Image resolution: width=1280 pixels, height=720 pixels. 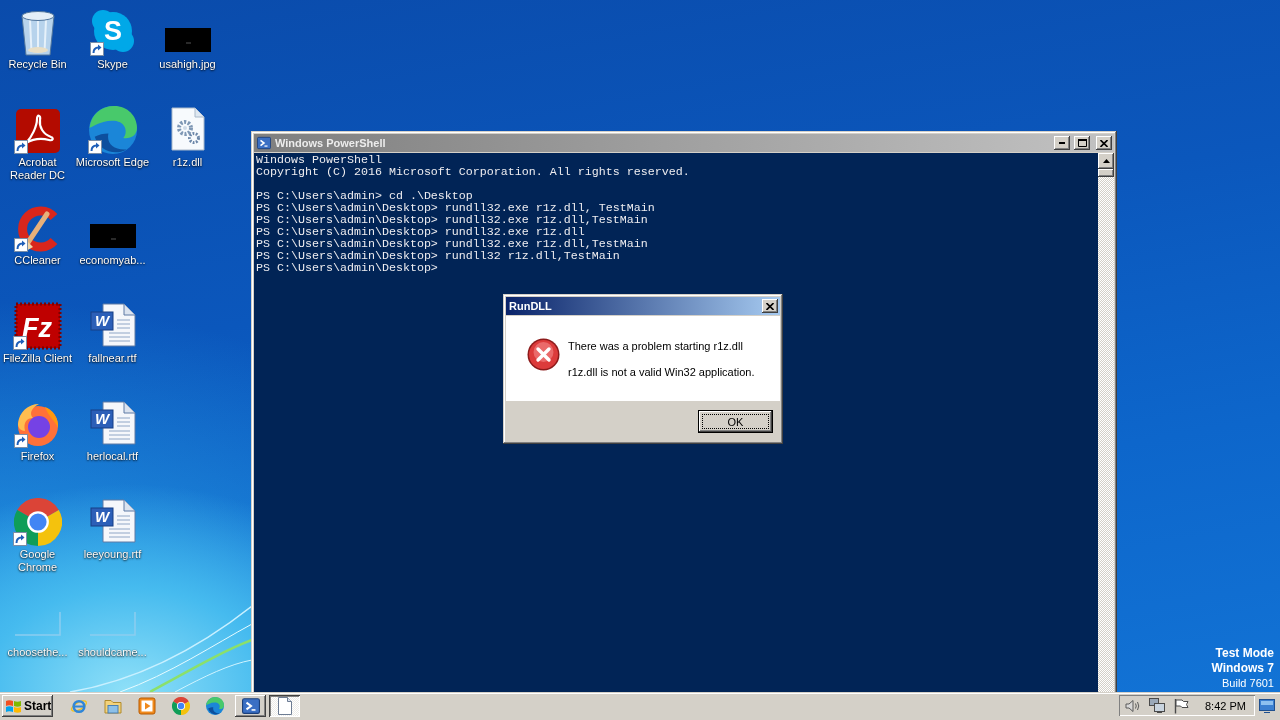 What do you see at coordinates (37, 169) in the screenshot?
I see `desktop-icon-label: Acrobat Reader DC` at bounding box center [37, 169].